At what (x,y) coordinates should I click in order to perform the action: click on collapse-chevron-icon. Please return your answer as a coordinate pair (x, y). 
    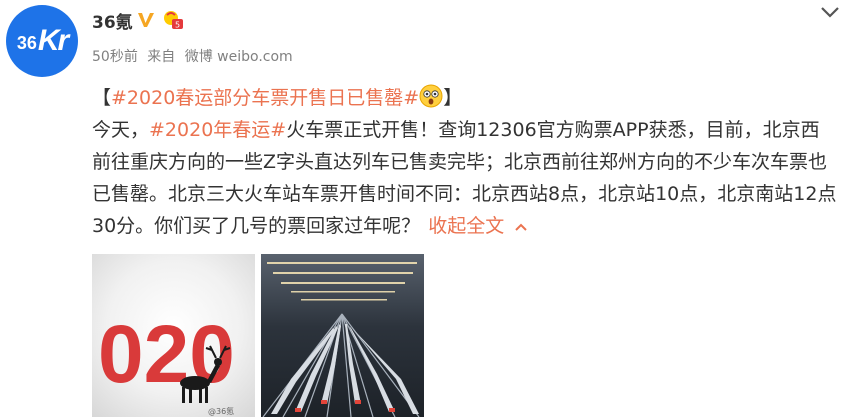
    Looking at the image, I should click on (521, 227).